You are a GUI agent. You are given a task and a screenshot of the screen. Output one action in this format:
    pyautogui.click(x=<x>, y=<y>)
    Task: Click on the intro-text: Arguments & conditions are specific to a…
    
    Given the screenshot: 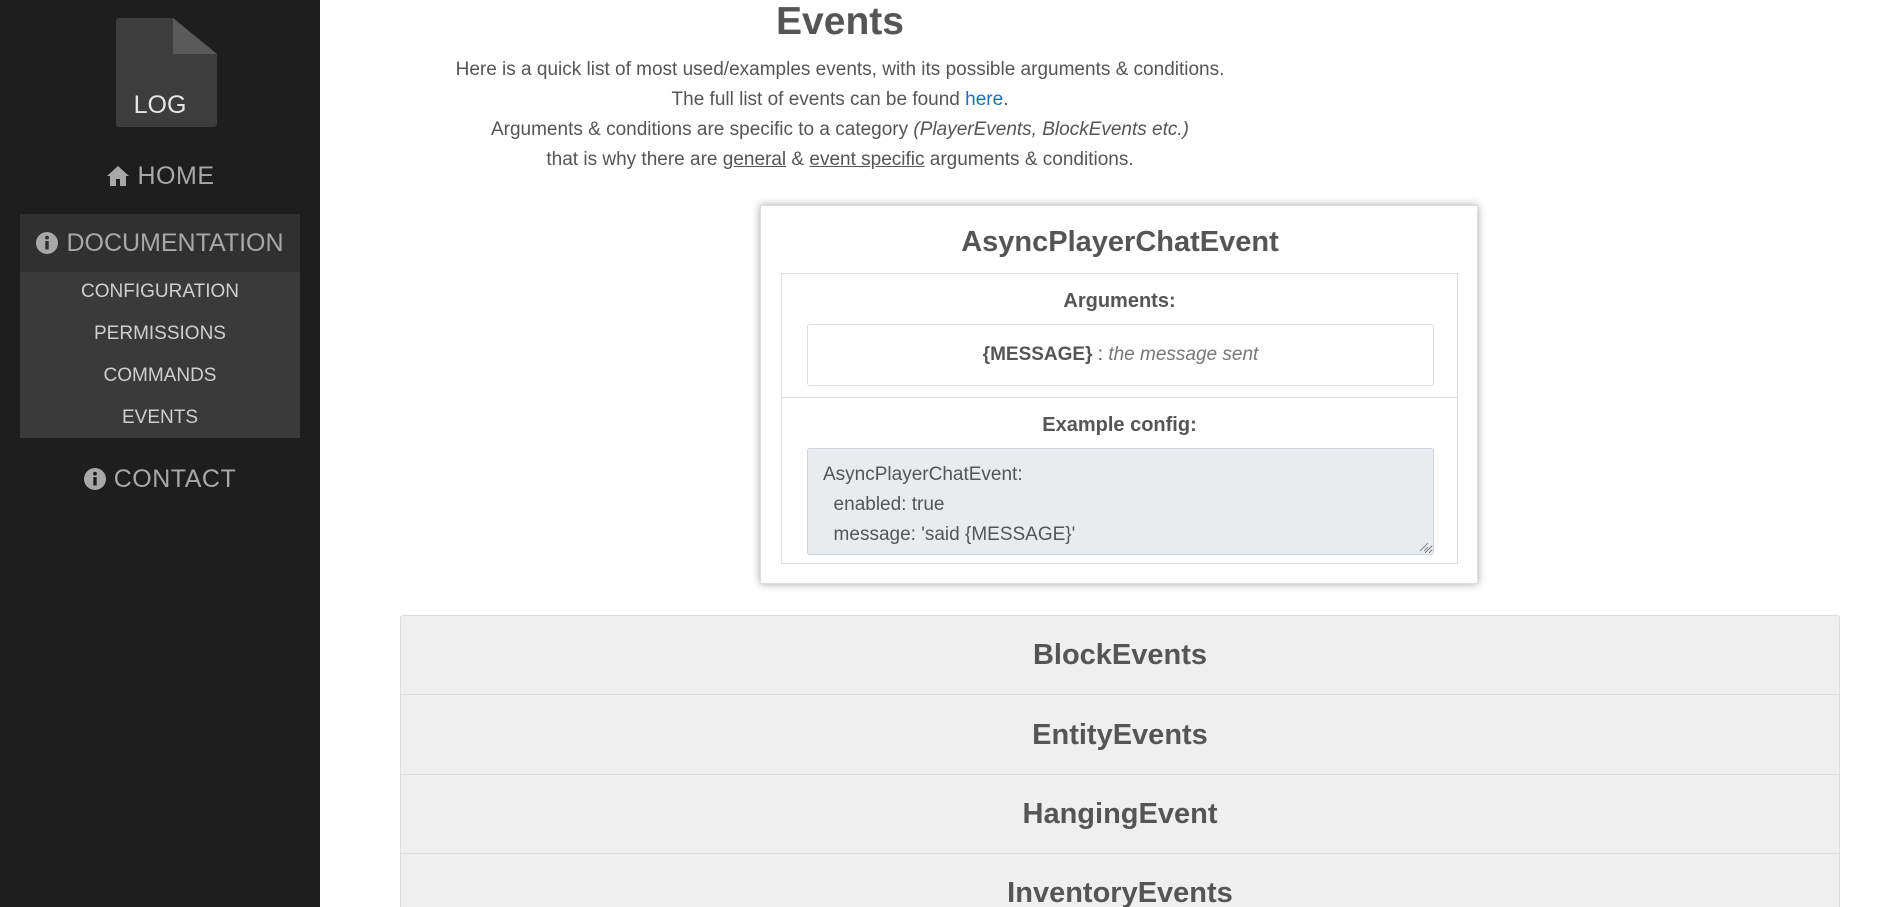 What is the action you would take?
    pyautogui.click(x=702, y=129)
    